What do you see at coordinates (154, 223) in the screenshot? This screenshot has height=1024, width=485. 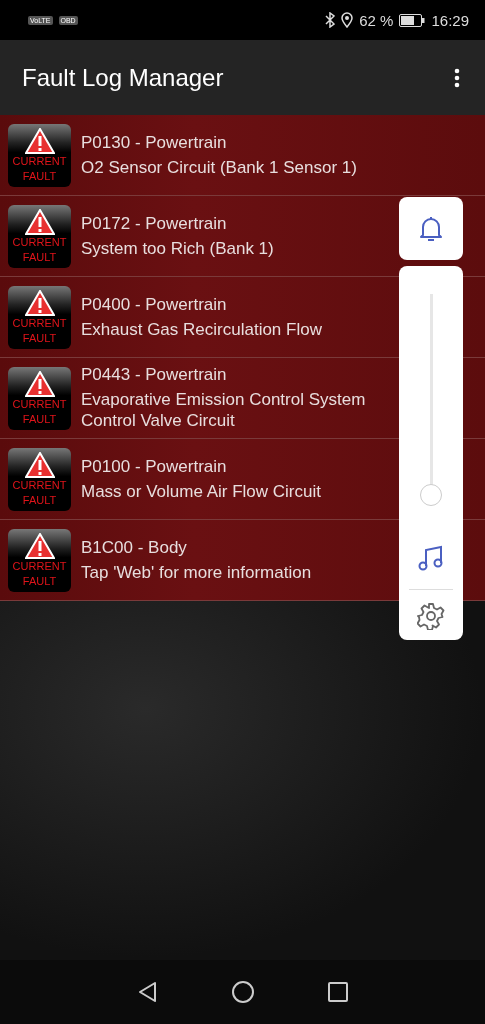 I see `fault-code: P0172 - Powertrain` at bounding box center [154, 223].